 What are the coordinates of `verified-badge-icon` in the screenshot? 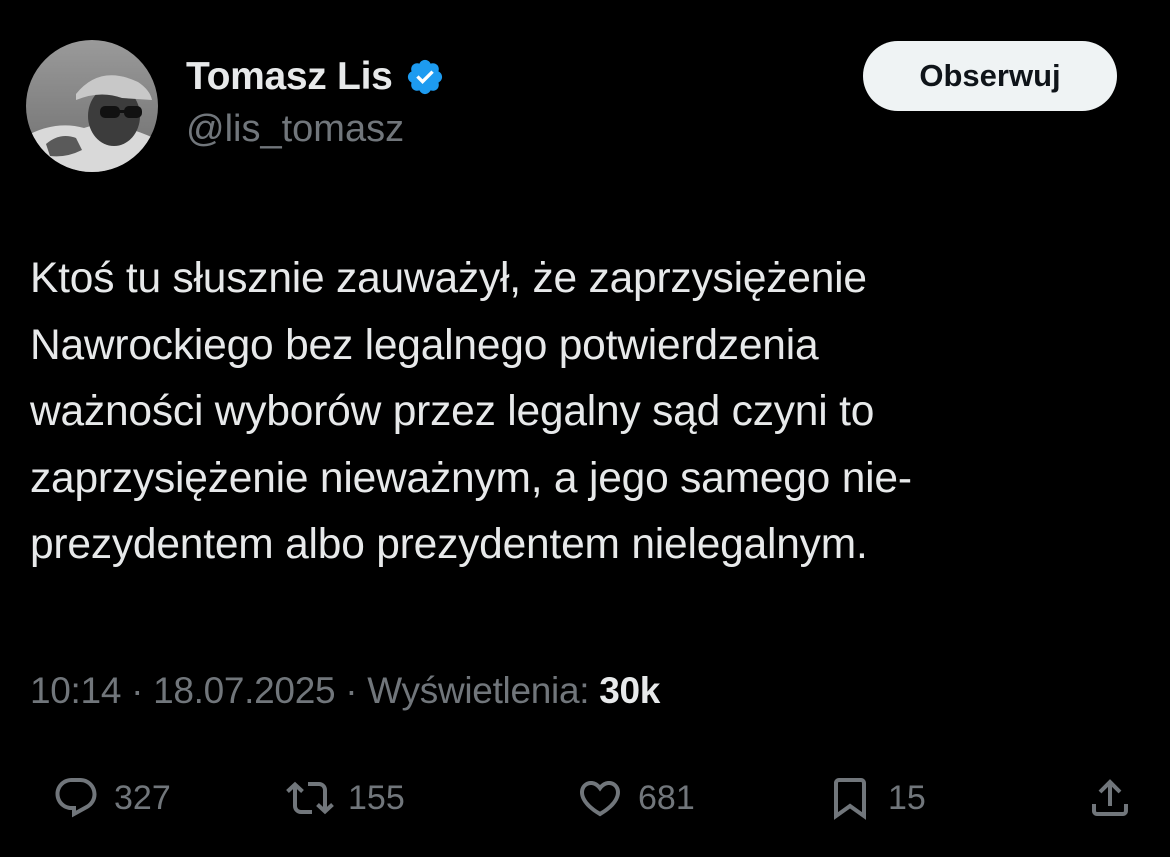 It's located at (424, 77).